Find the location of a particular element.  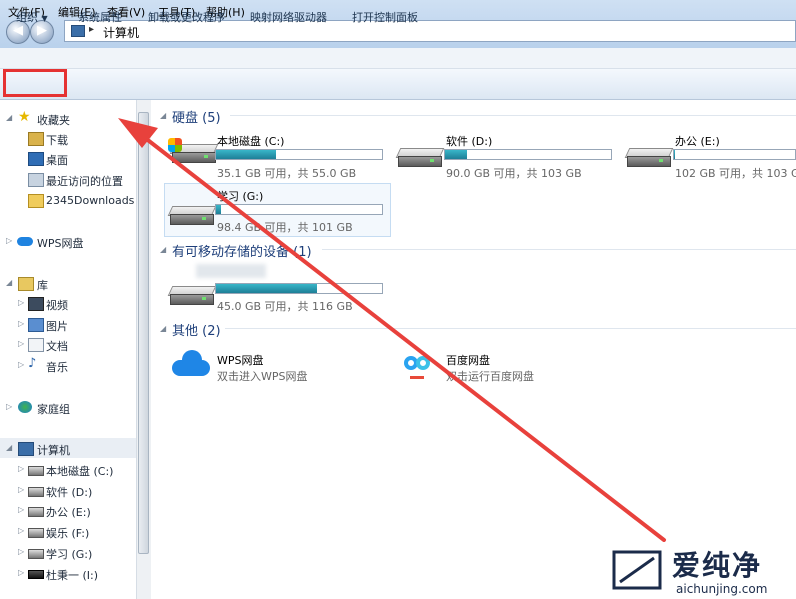

nav-item-music: ▷ ♪ 音乐 is located at coordinates (68, 365).